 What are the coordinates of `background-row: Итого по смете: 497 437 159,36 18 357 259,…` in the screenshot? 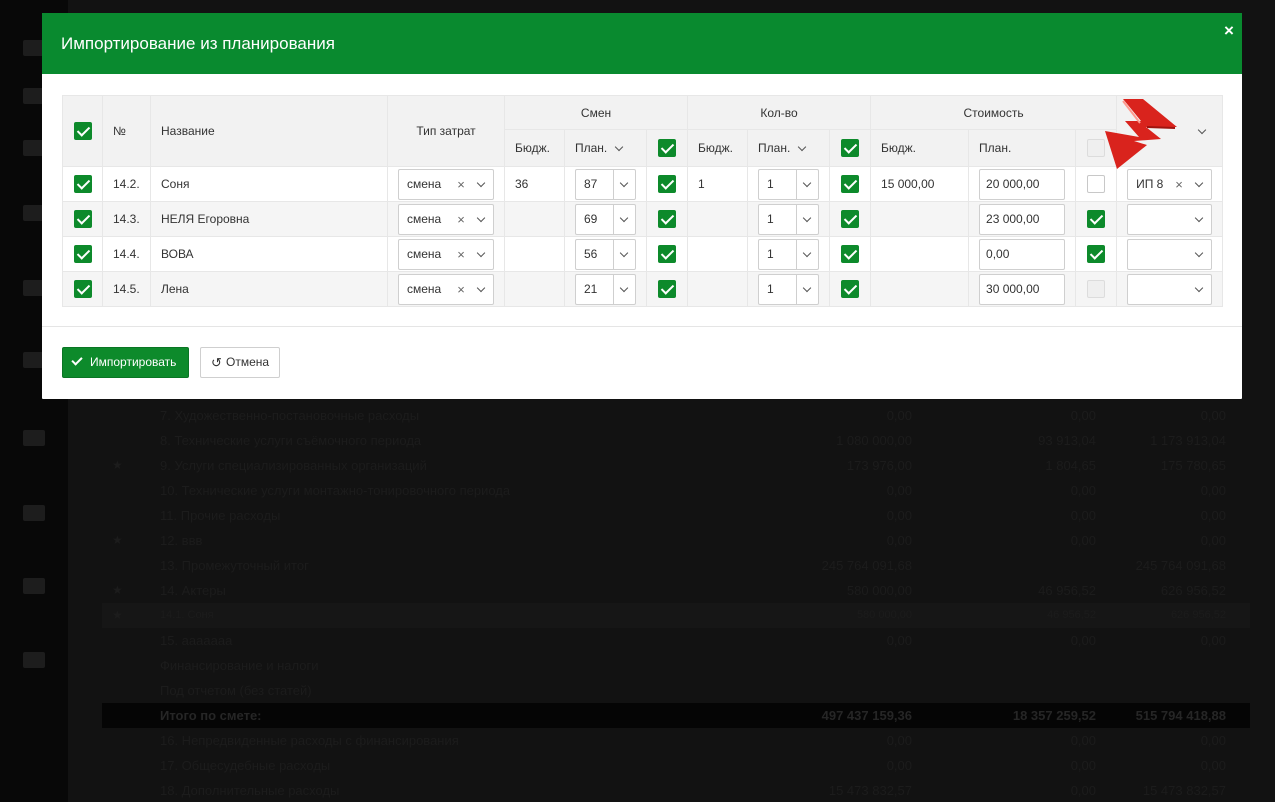 It's located at (676, 715).